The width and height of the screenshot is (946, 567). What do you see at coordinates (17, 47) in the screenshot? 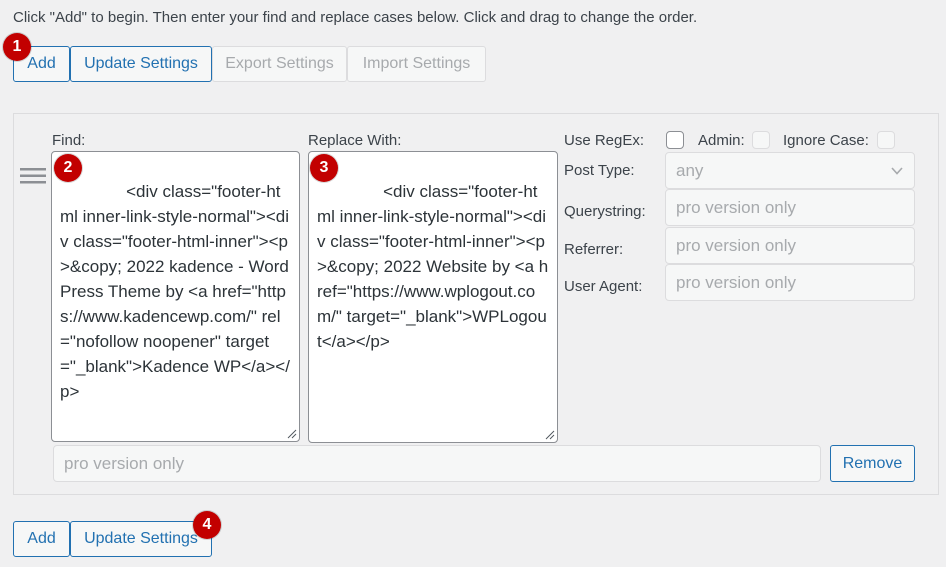
I see `step-badge-1: 1` at bounding box center [17, 47].